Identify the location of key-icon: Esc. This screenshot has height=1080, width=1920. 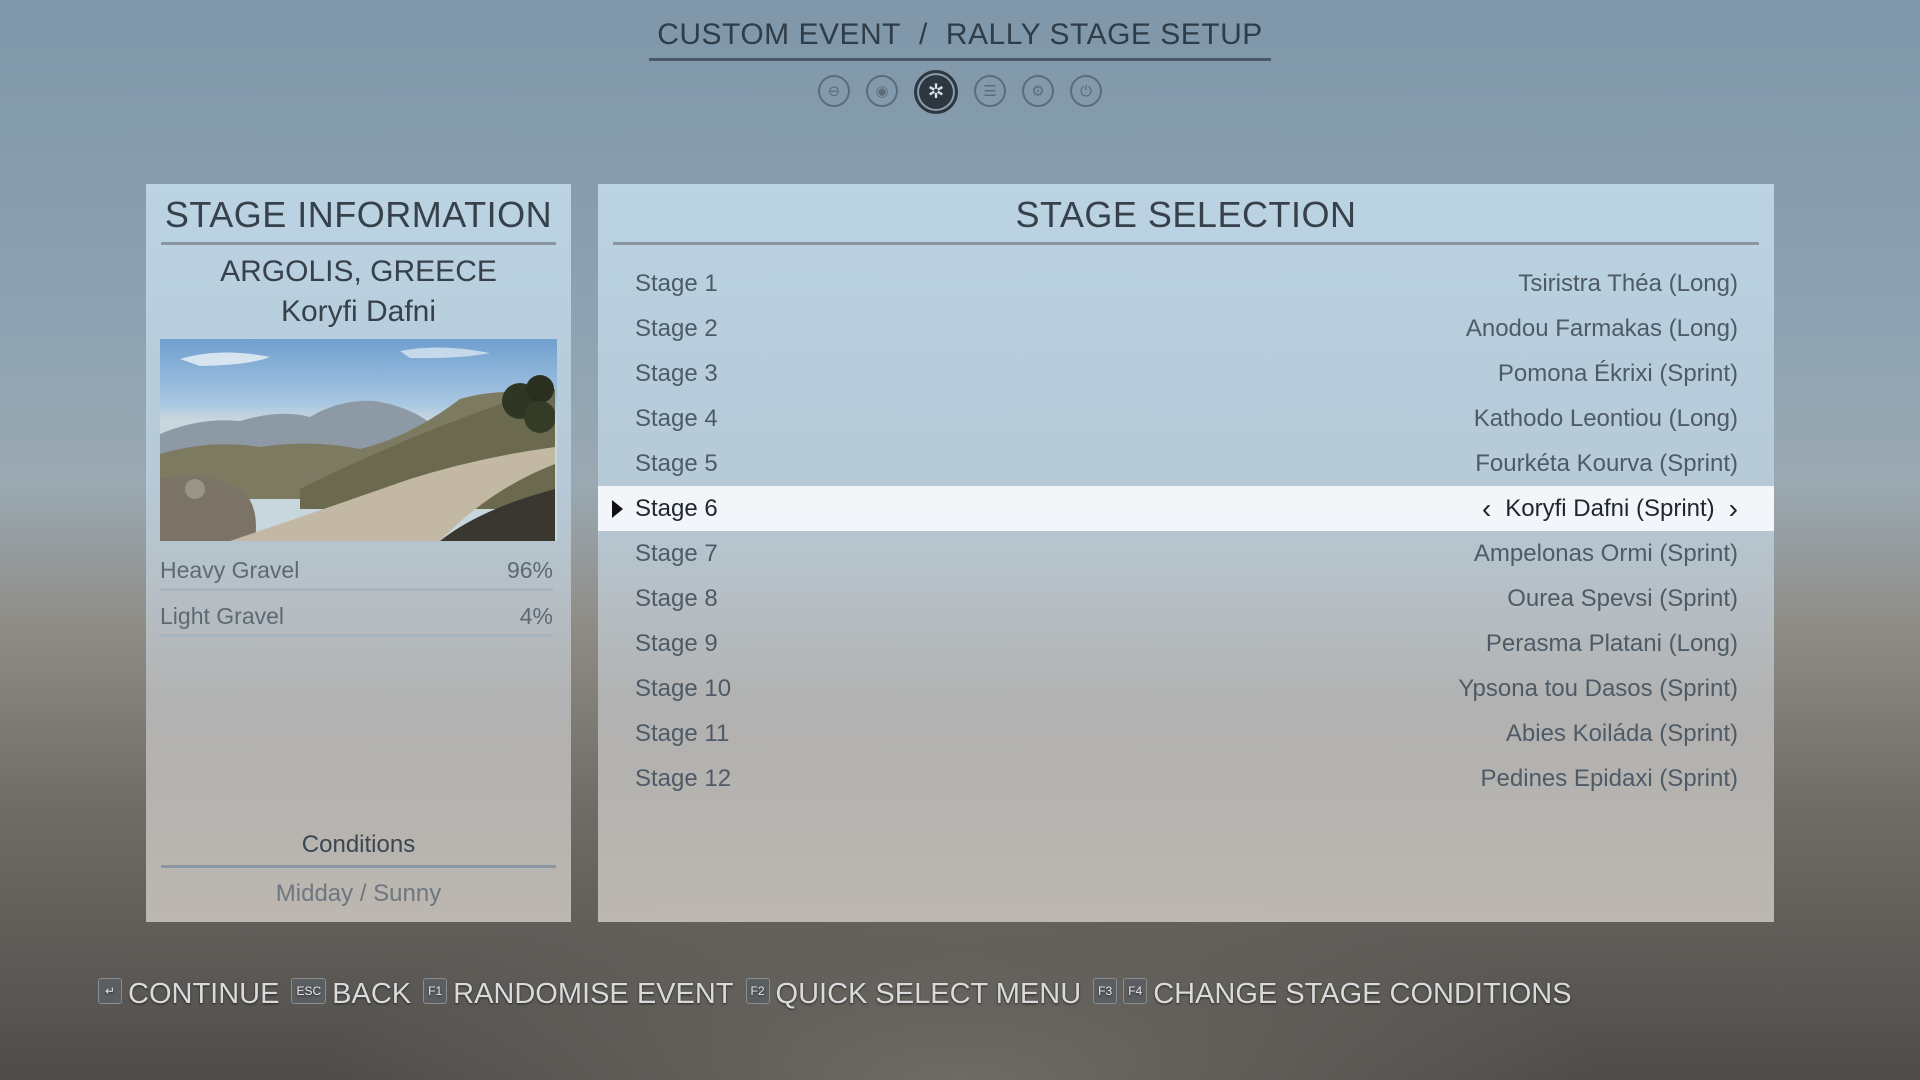
(309, 990).